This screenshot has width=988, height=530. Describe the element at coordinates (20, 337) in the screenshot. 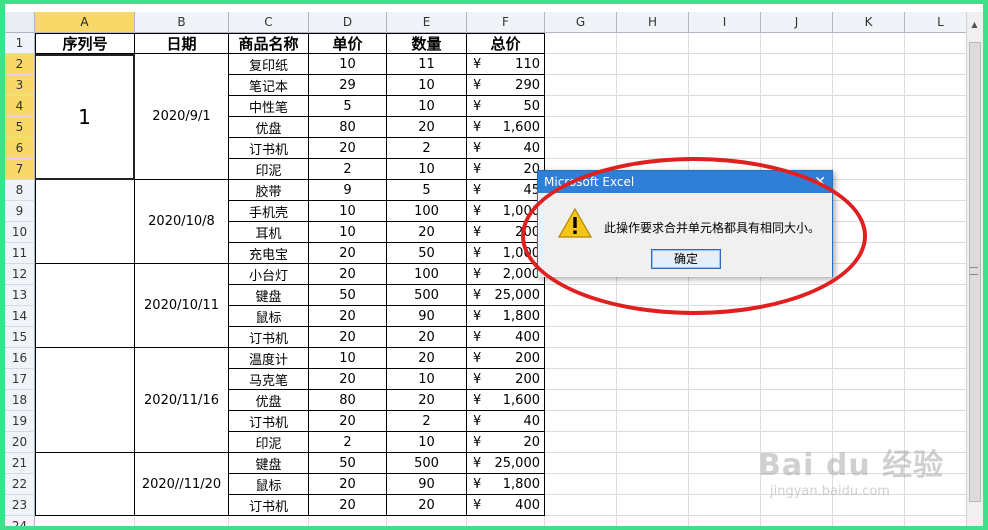

I see `row-header: 15` at that location.